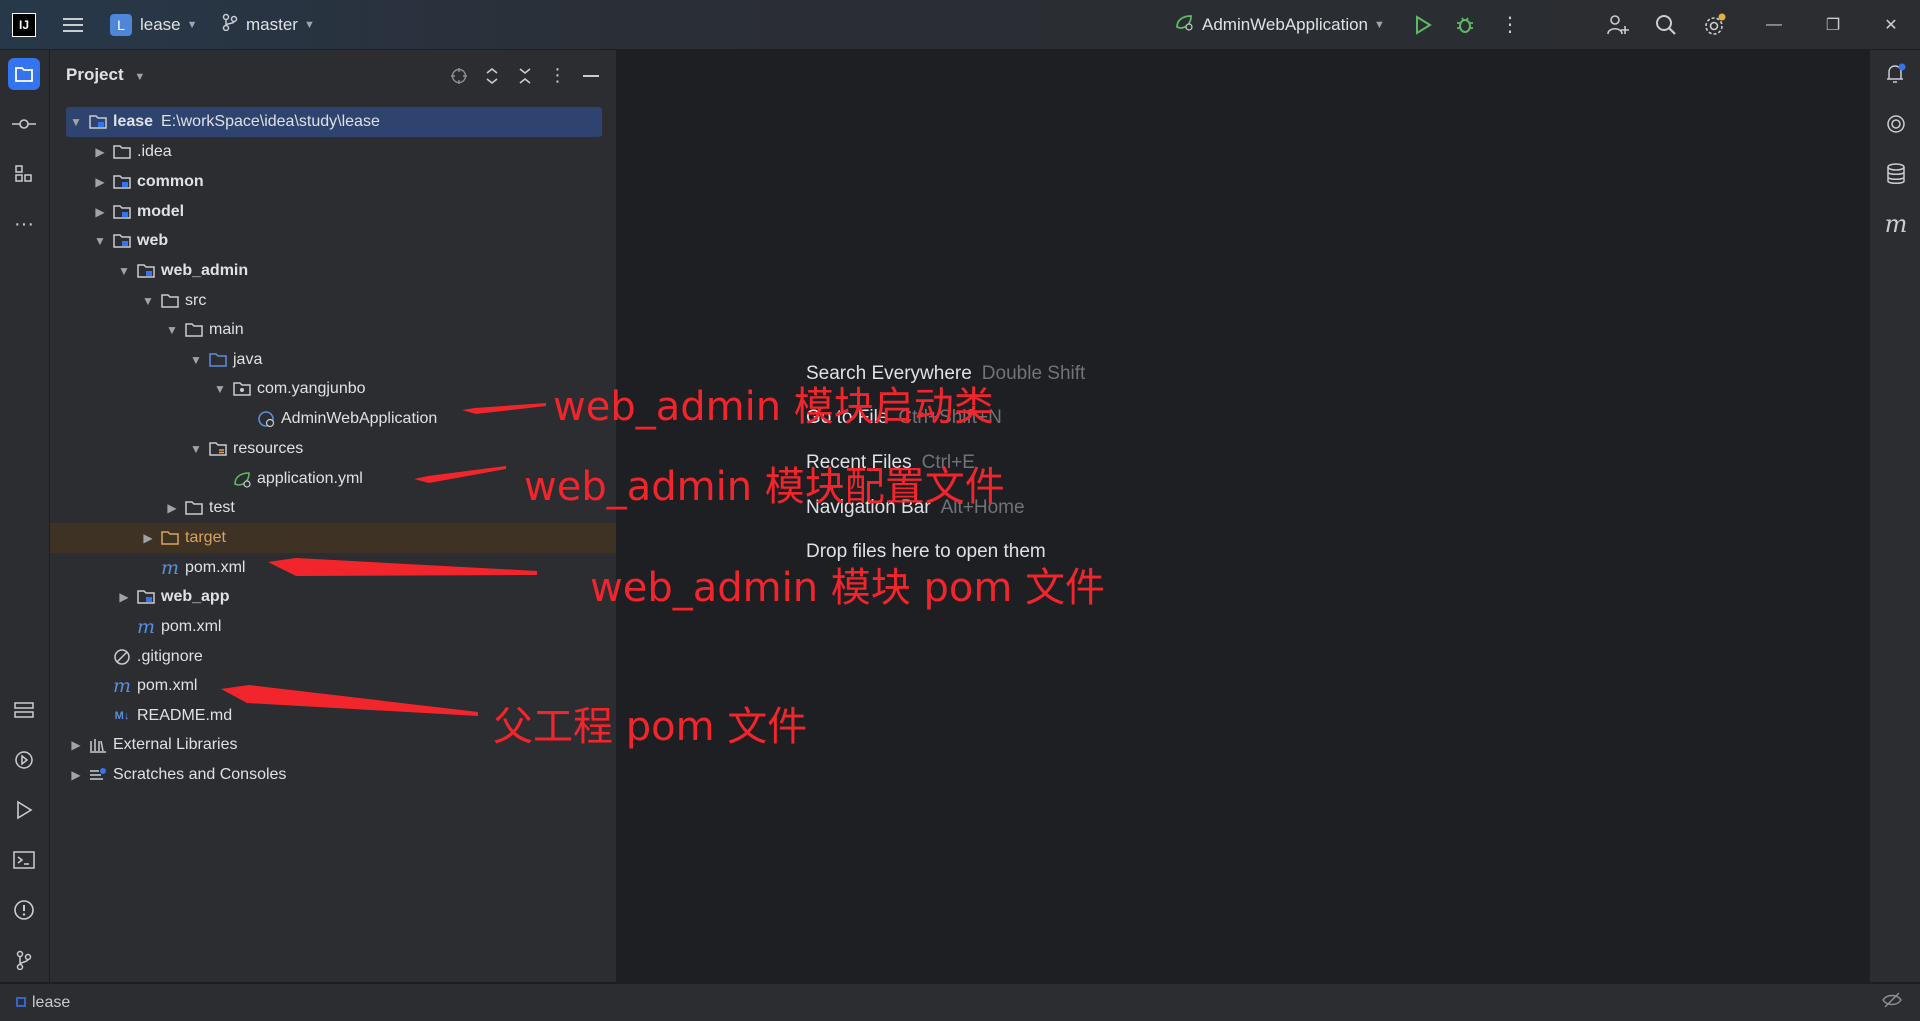  I want to click on module-icon, so click(21, 1003).